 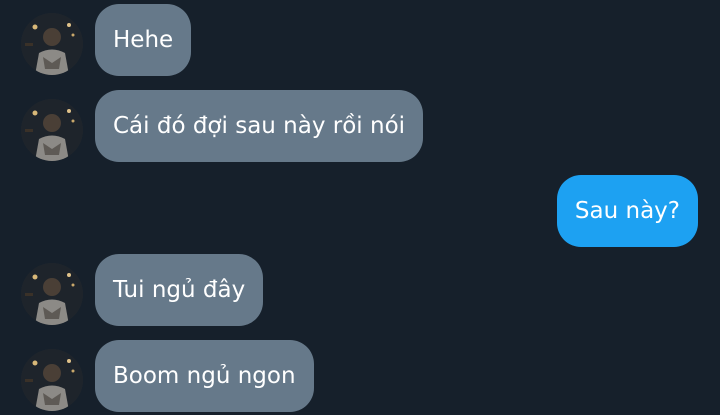 I want to click on message-bubble-outgoing: Sau này?, so click(x=627, y=211).